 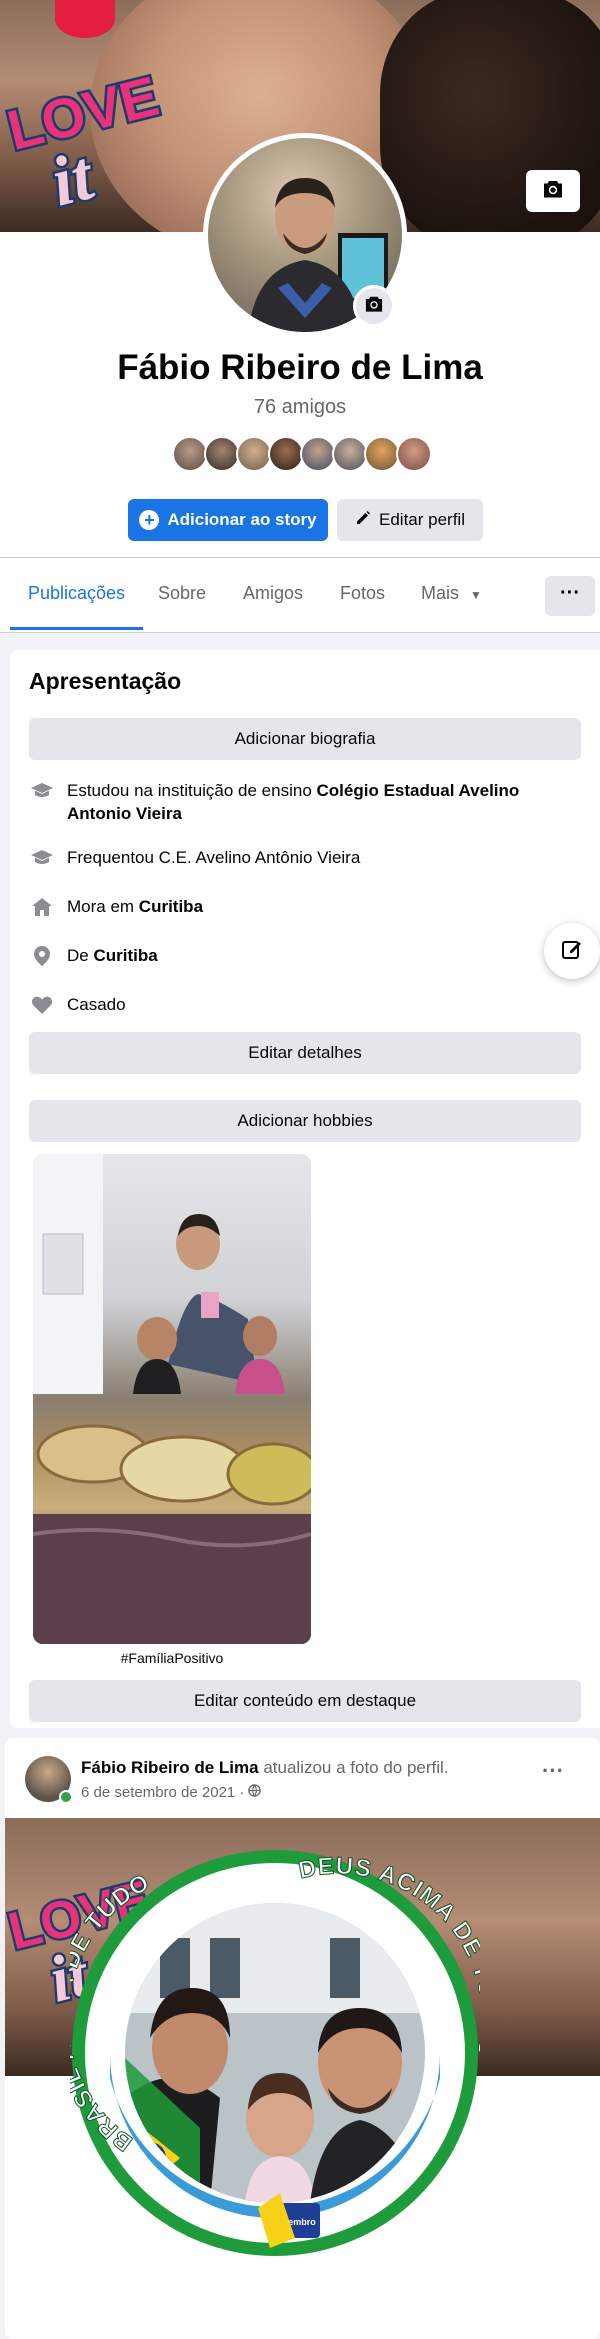 What do you see at coordinates (84, 113) in the screenshot?
I see `svg-text: LOVE` at bounding box center [84, 113].